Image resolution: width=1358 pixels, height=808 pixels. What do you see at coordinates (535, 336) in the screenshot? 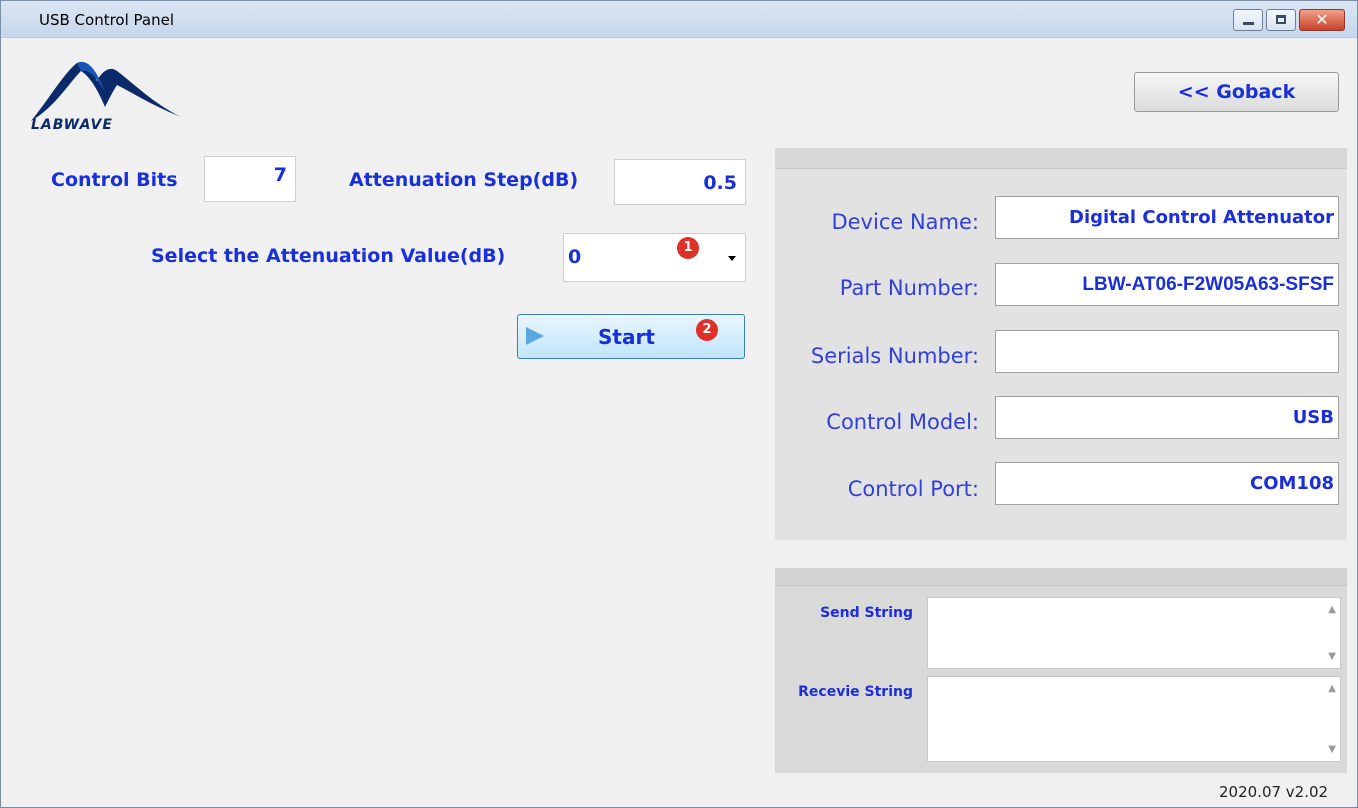
I see `play-icon` at bounding box center [535, 336].